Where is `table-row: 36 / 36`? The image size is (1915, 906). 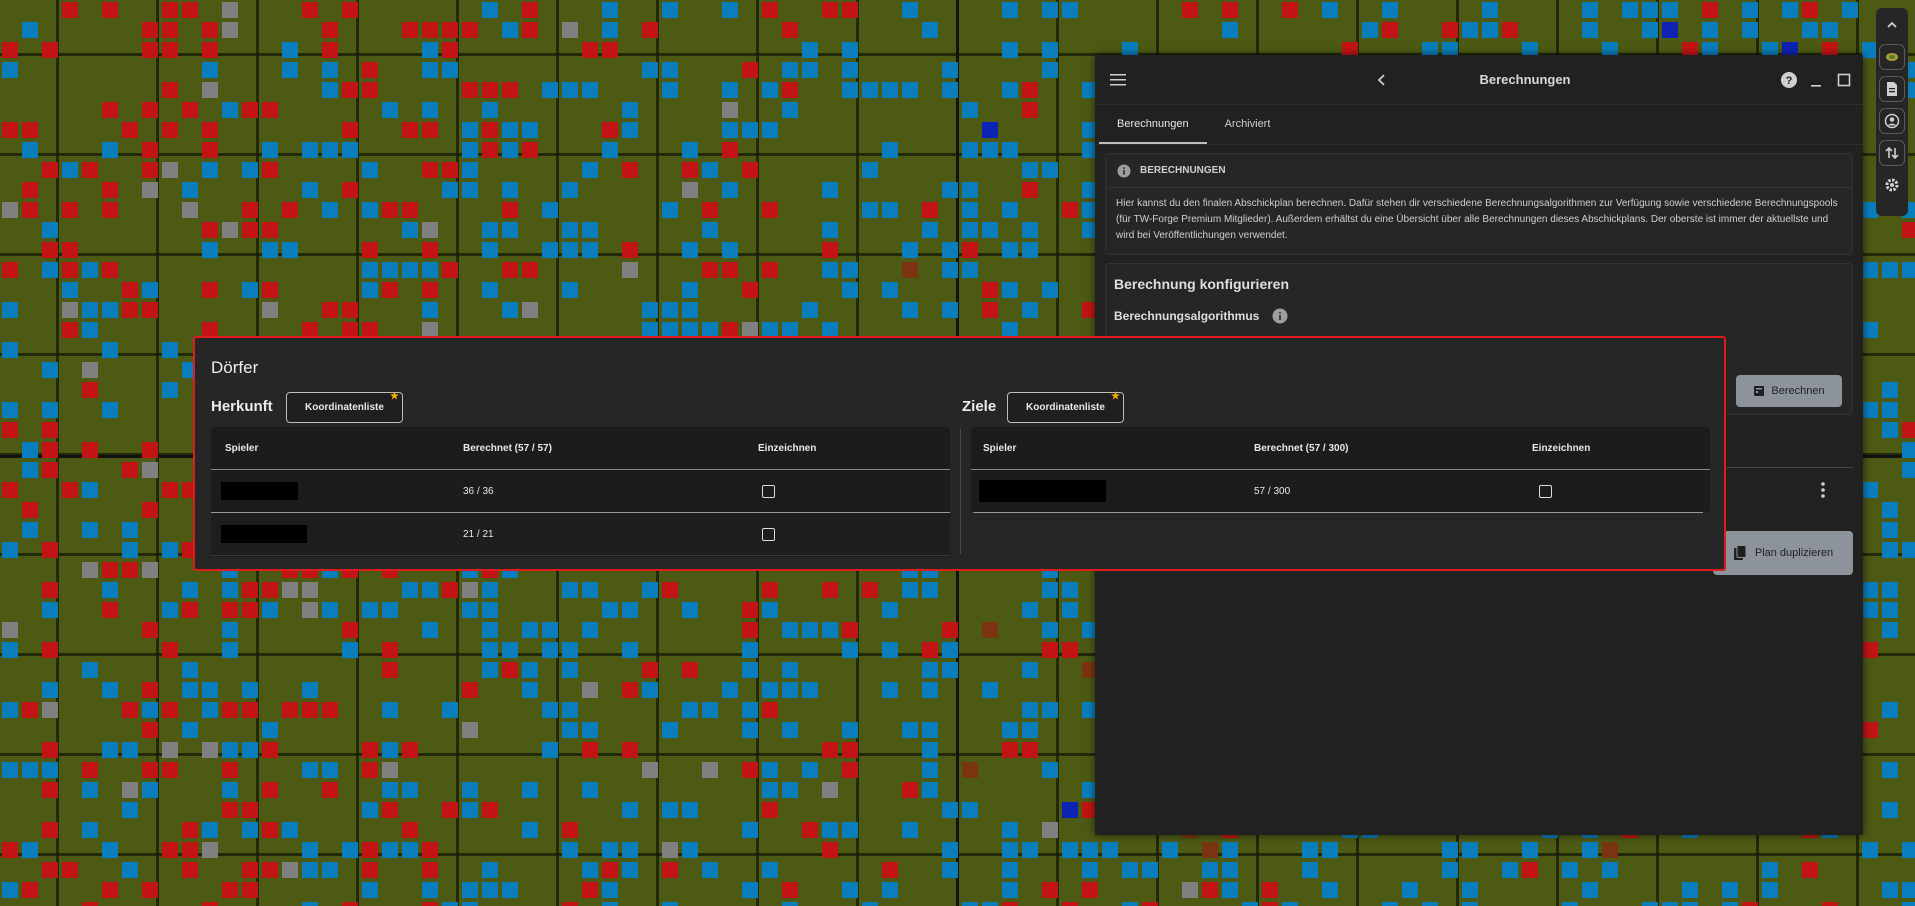
table-row: 36 / 36 is located at coordinates (580, 491).